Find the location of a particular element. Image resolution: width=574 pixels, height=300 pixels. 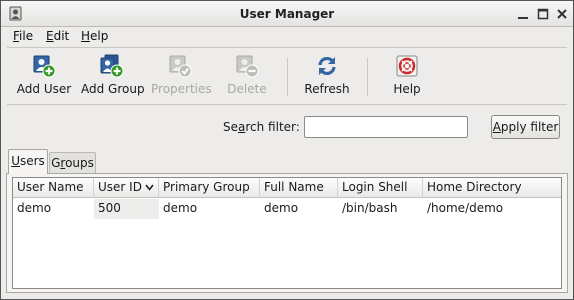

menu-help-mnemonic: H is located at coordinates (86, 36).